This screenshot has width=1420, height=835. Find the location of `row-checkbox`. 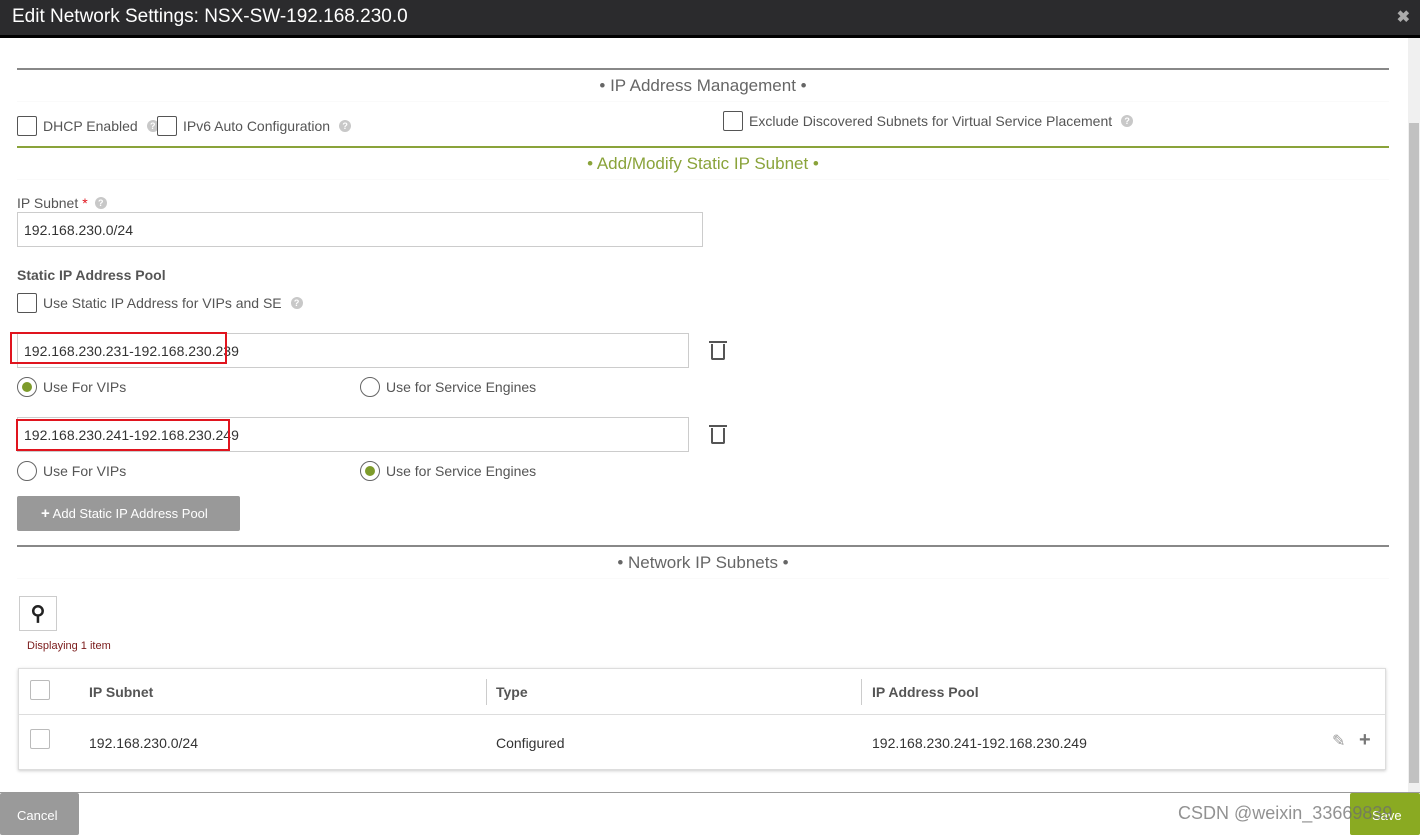

row-checkbox is located at coordinates (40, 739).